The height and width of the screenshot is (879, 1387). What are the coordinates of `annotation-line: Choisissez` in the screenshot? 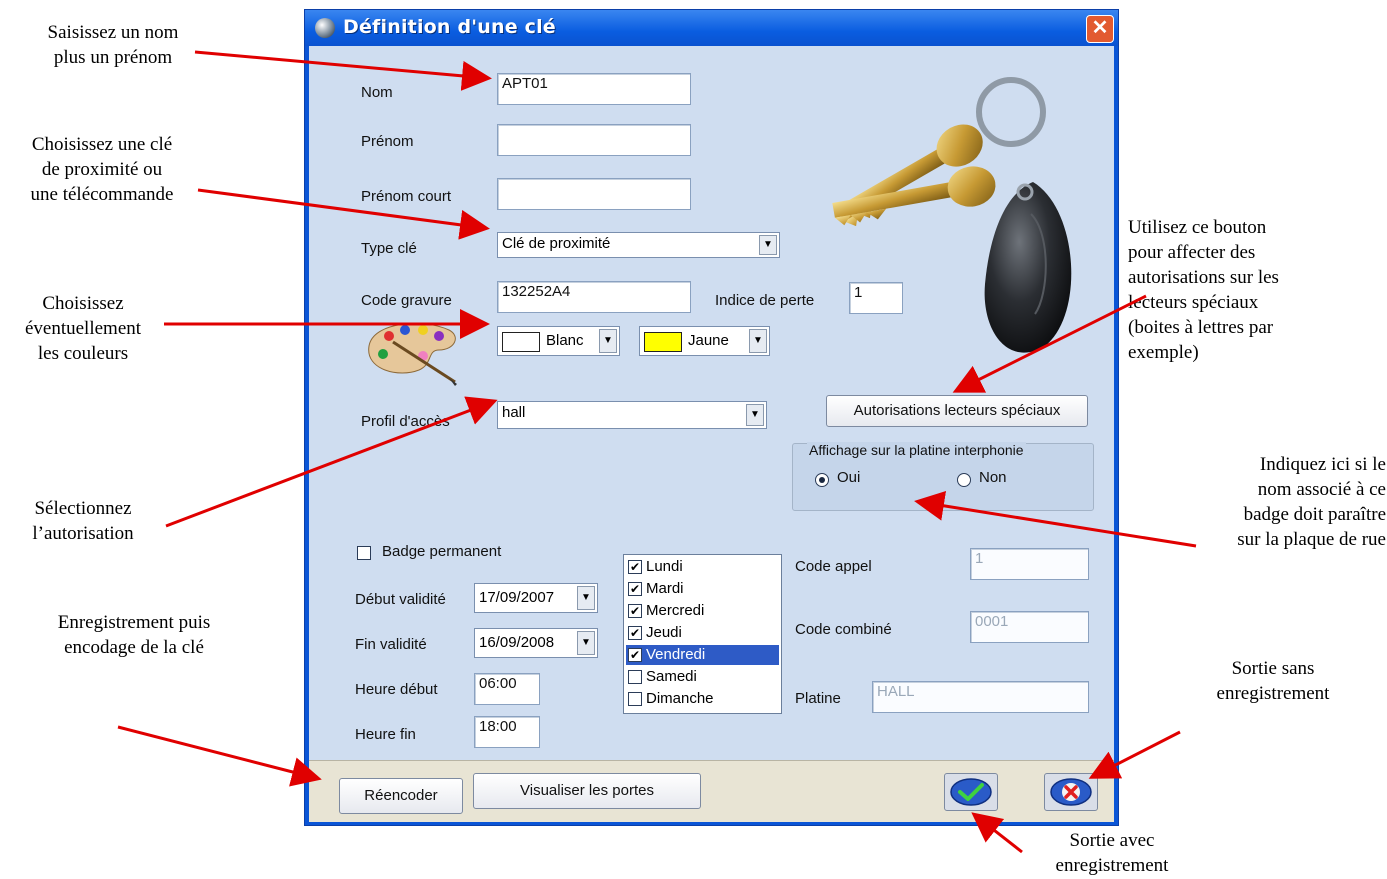 It's located at (83, 303).